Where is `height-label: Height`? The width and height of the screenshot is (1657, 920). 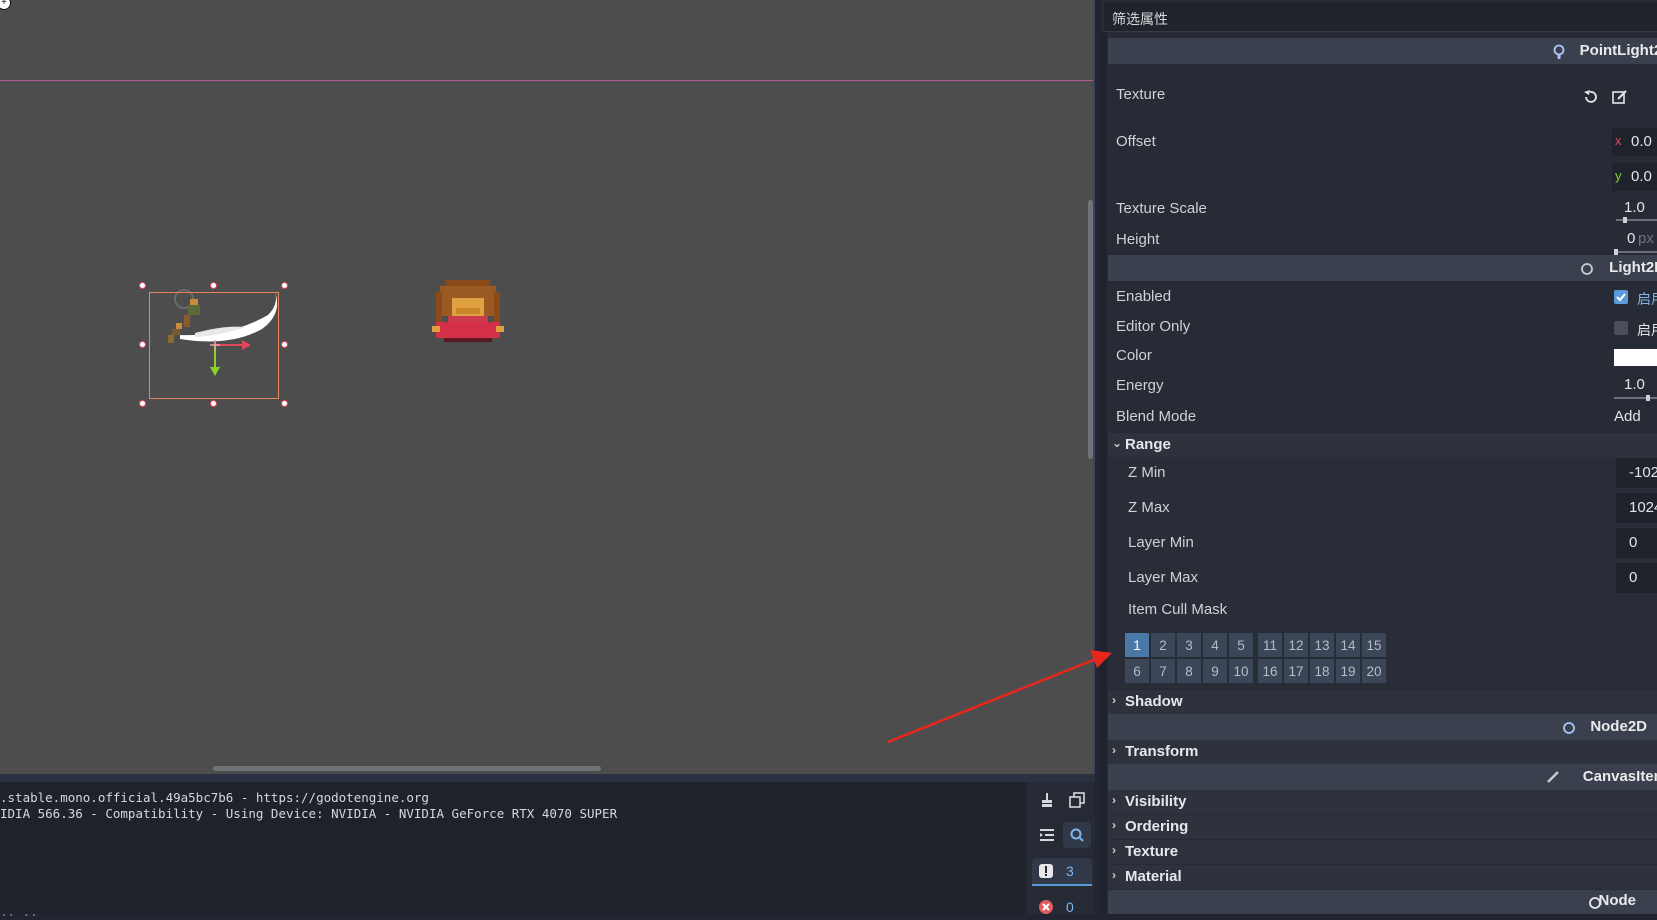
height-label: Height is located at coordinates (1138, 239).